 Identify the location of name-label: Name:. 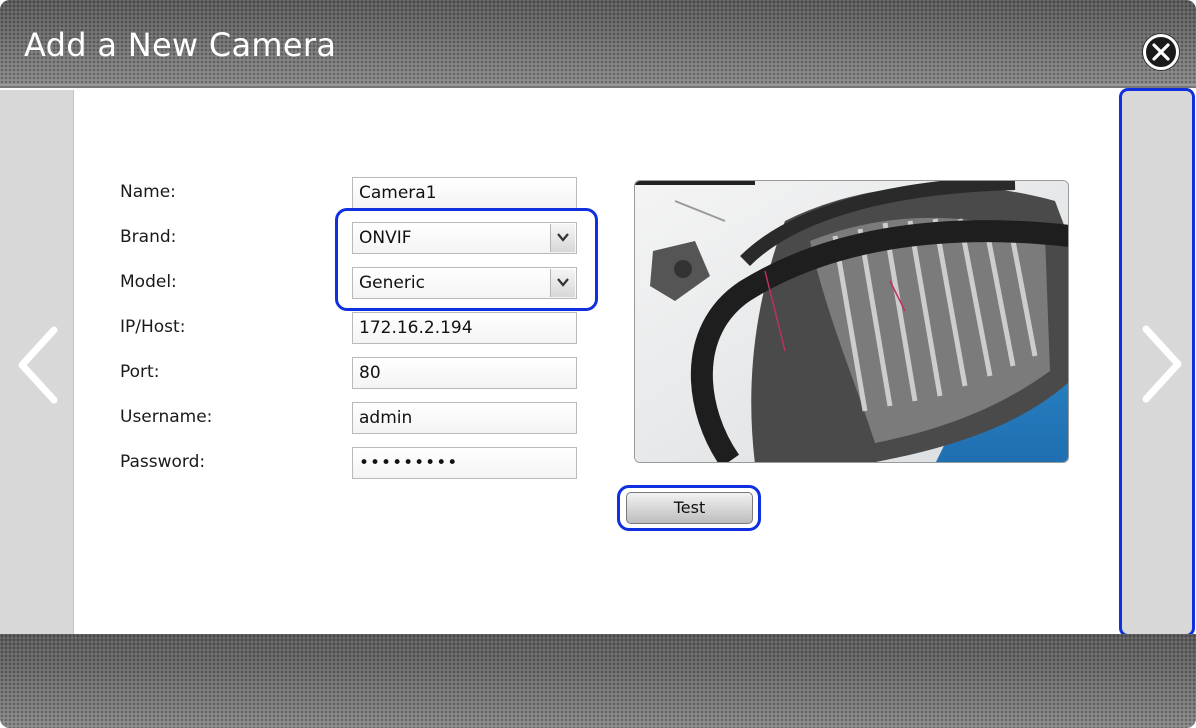
(148, 192).